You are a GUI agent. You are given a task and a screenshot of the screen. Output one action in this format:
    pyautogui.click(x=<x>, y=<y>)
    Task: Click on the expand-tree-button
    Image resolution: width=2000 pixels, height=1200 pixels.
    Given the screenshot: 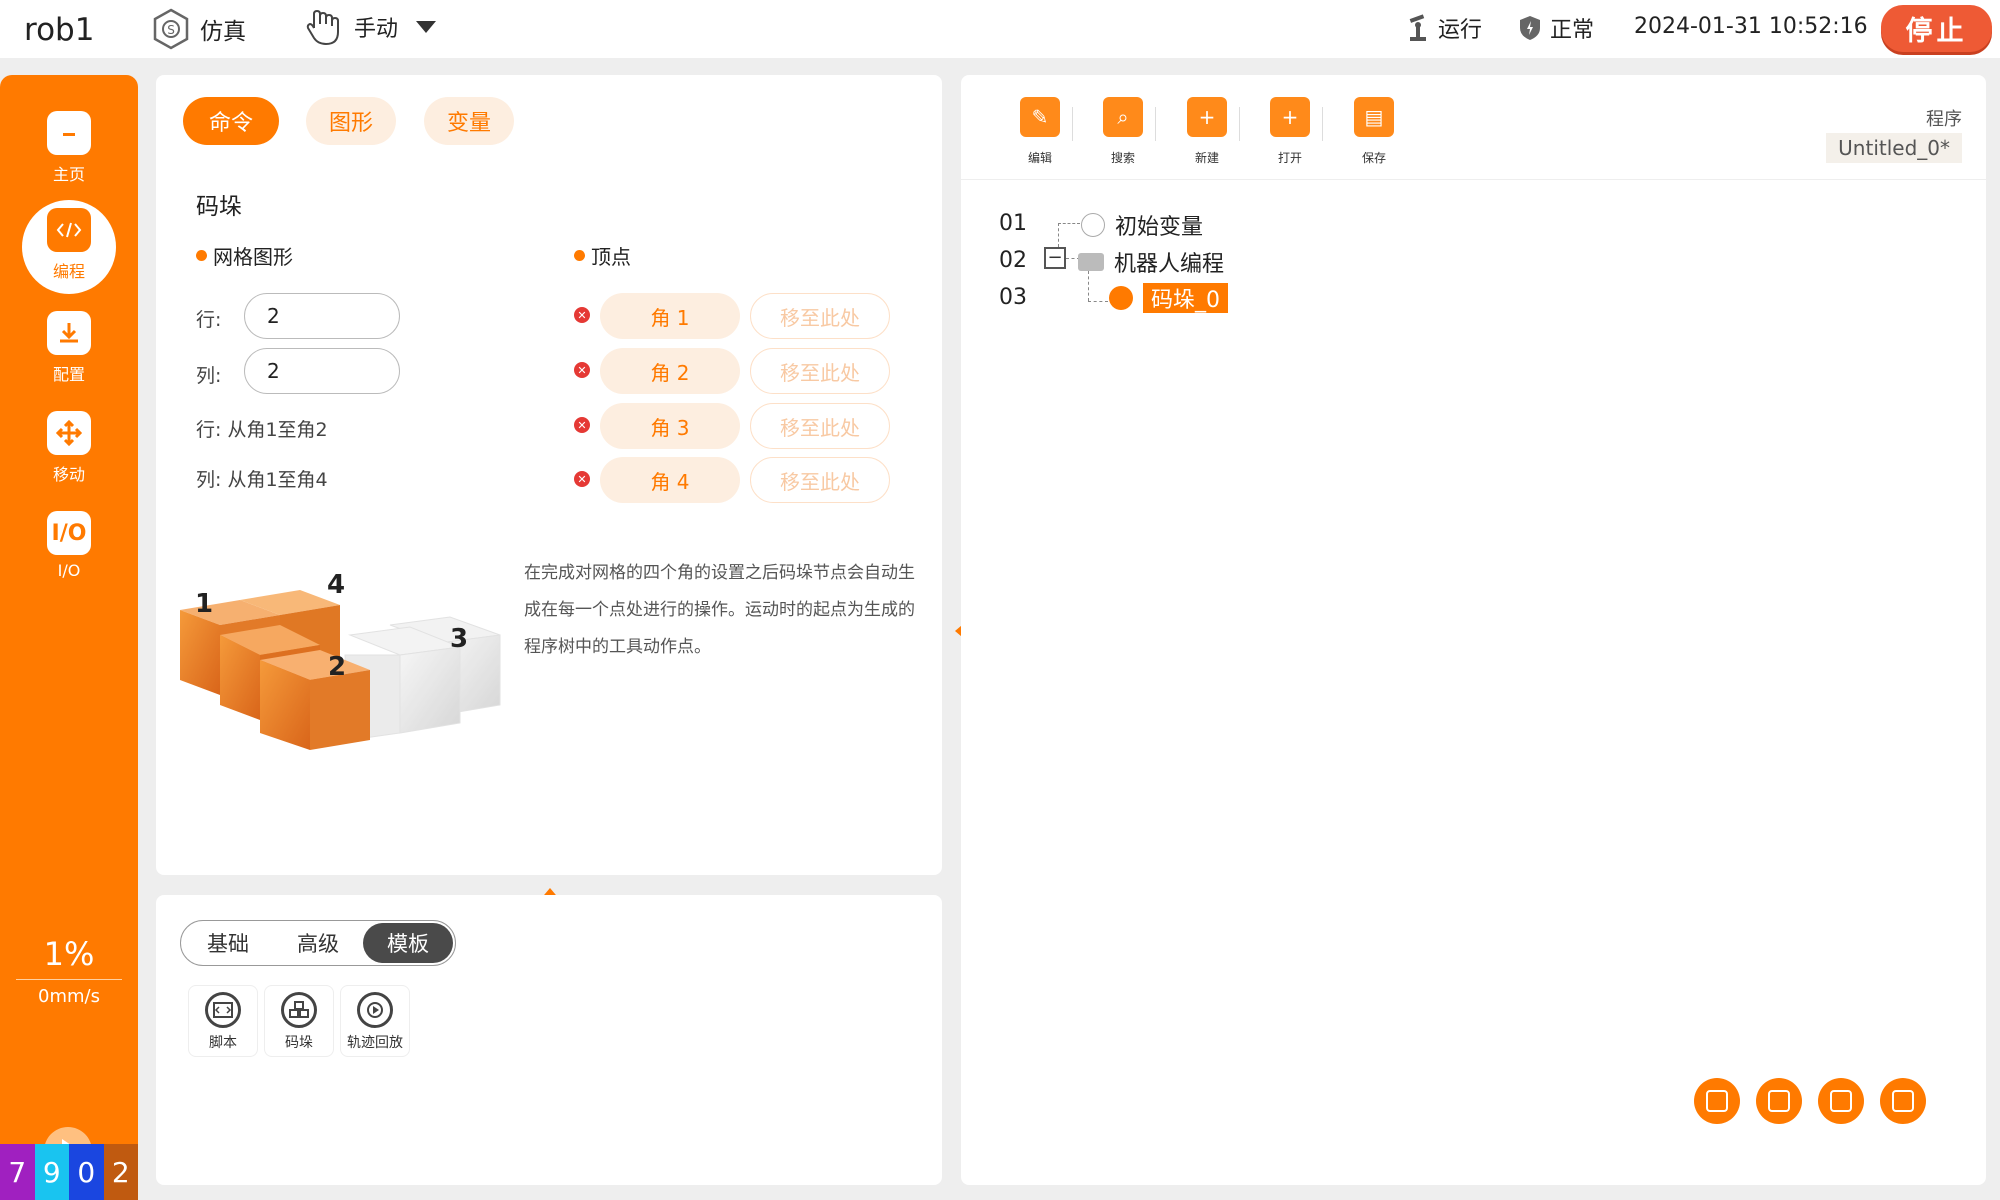 What is the action you would take?
    pyautogui.click(x=1717, y=1101)
    